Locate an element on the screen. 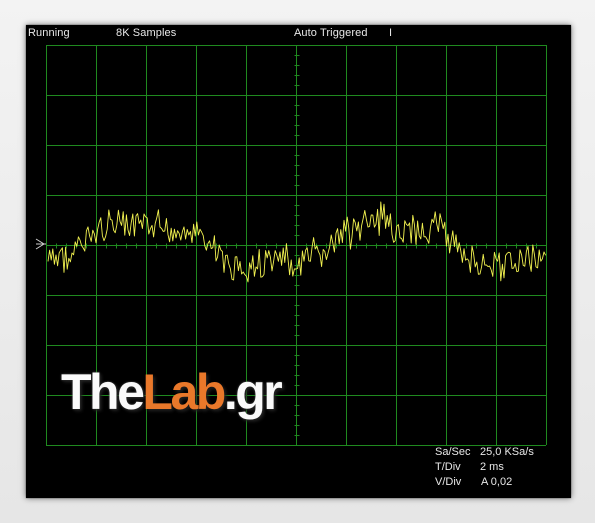  volt-div-label: V/Div is located at coordinates (448, 482).